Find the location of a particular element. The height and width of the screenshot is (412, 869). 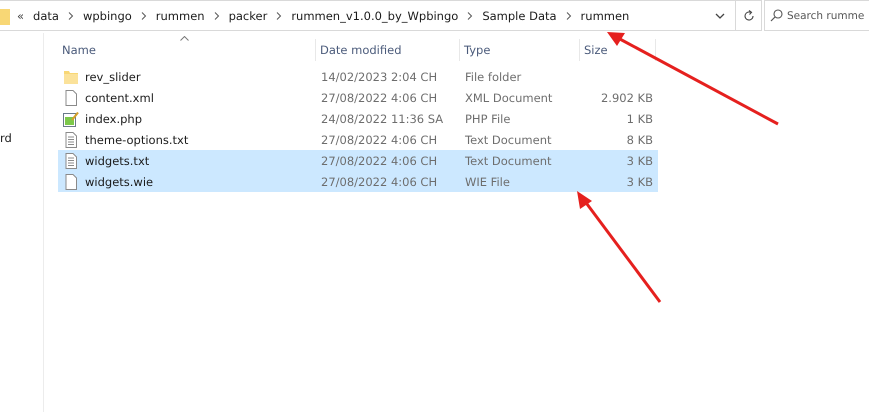

size-cell: 1 KB is located at coordinates (639, 119).